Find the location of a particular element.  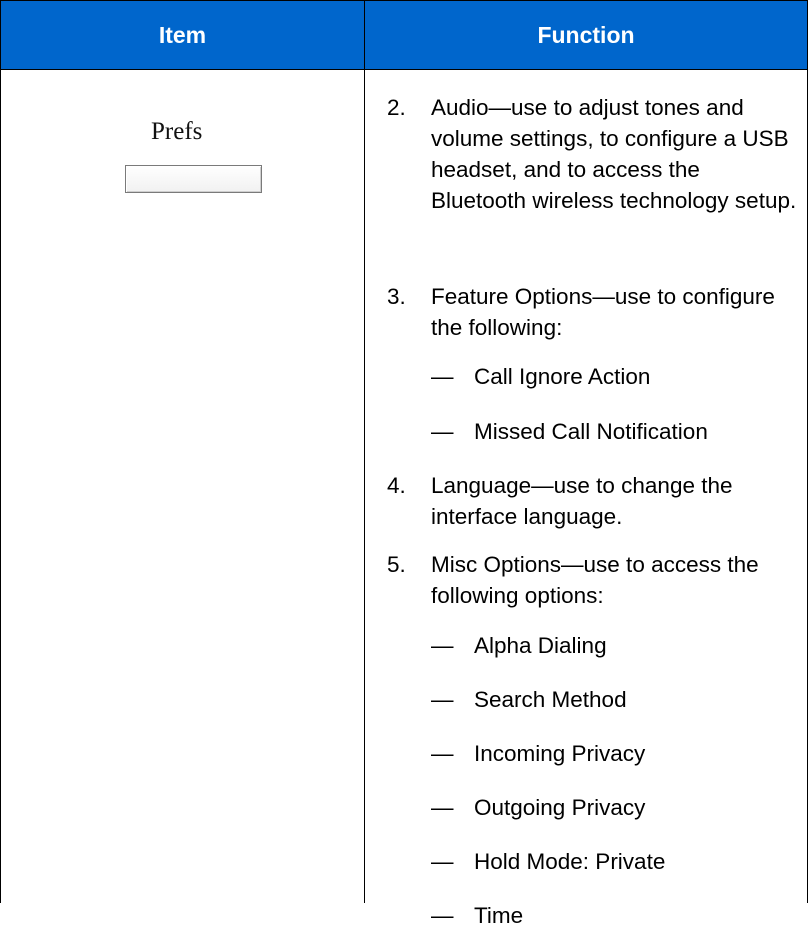

list-number: 5. is located at coordinates (396, 564).